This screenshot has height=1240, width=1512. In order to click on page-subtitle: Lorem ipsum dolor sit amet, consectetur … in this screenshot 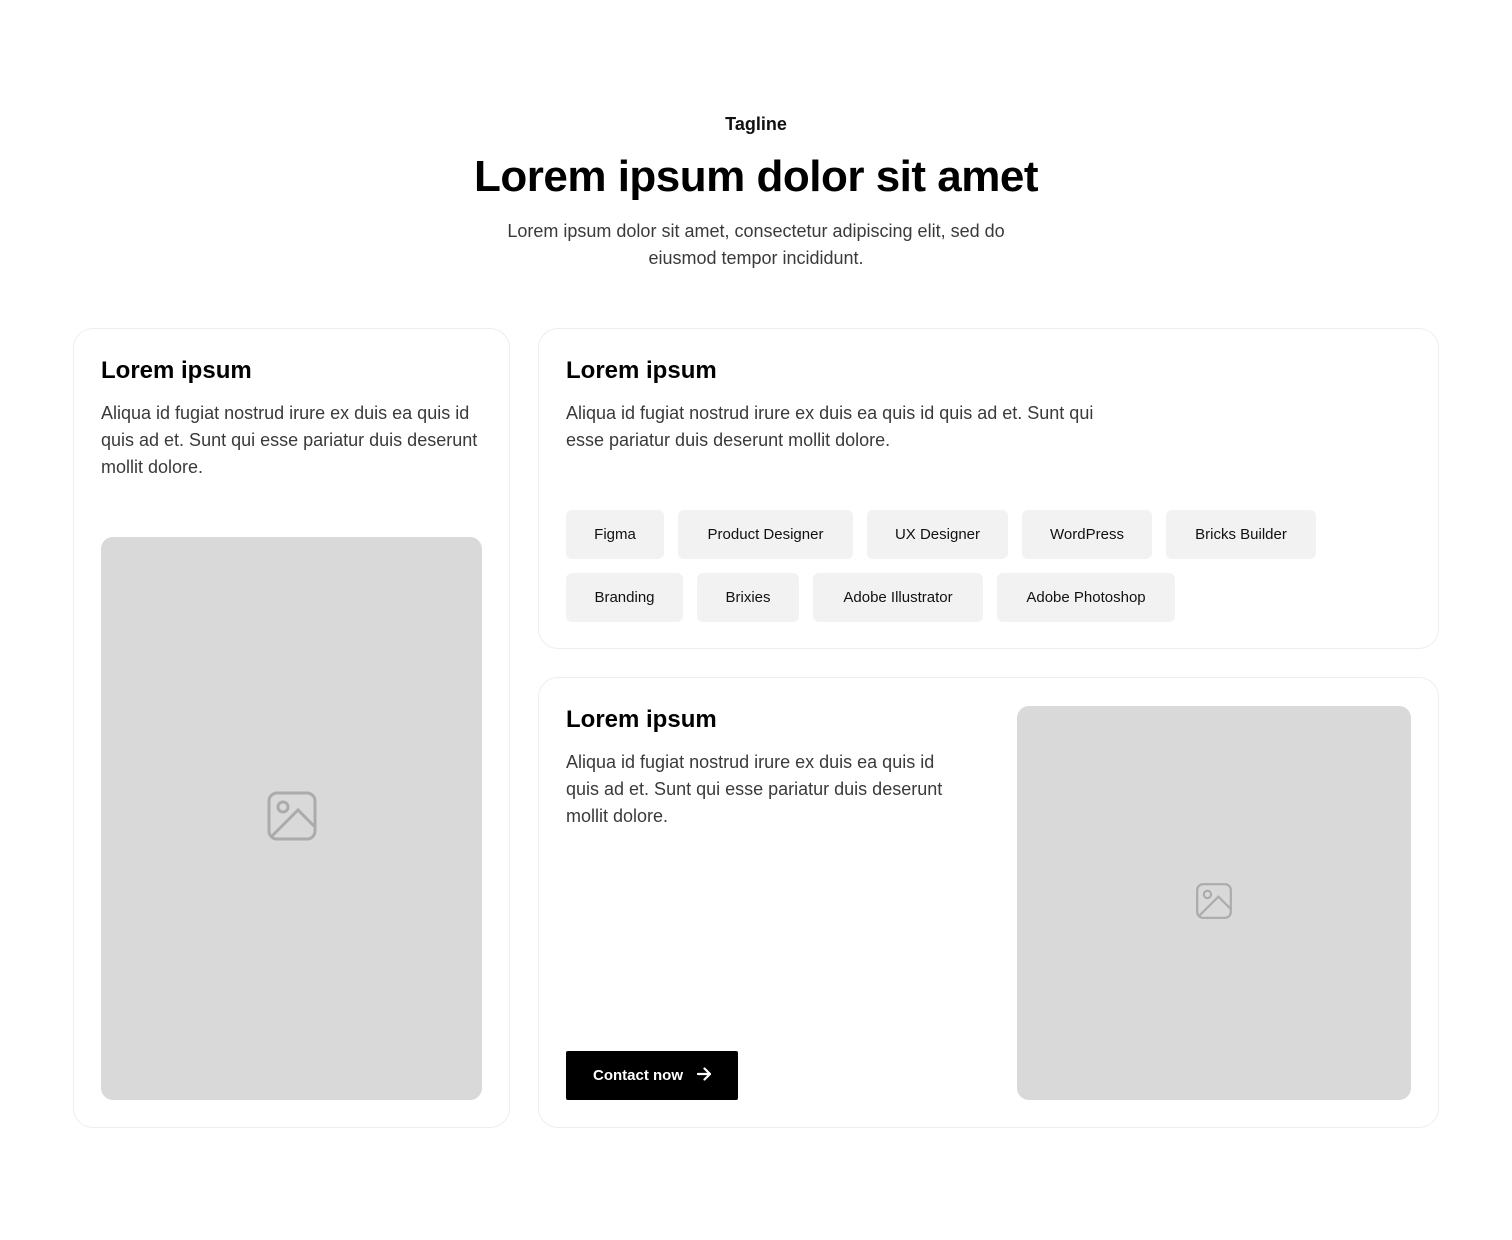, I will do `click(756, 244)`.